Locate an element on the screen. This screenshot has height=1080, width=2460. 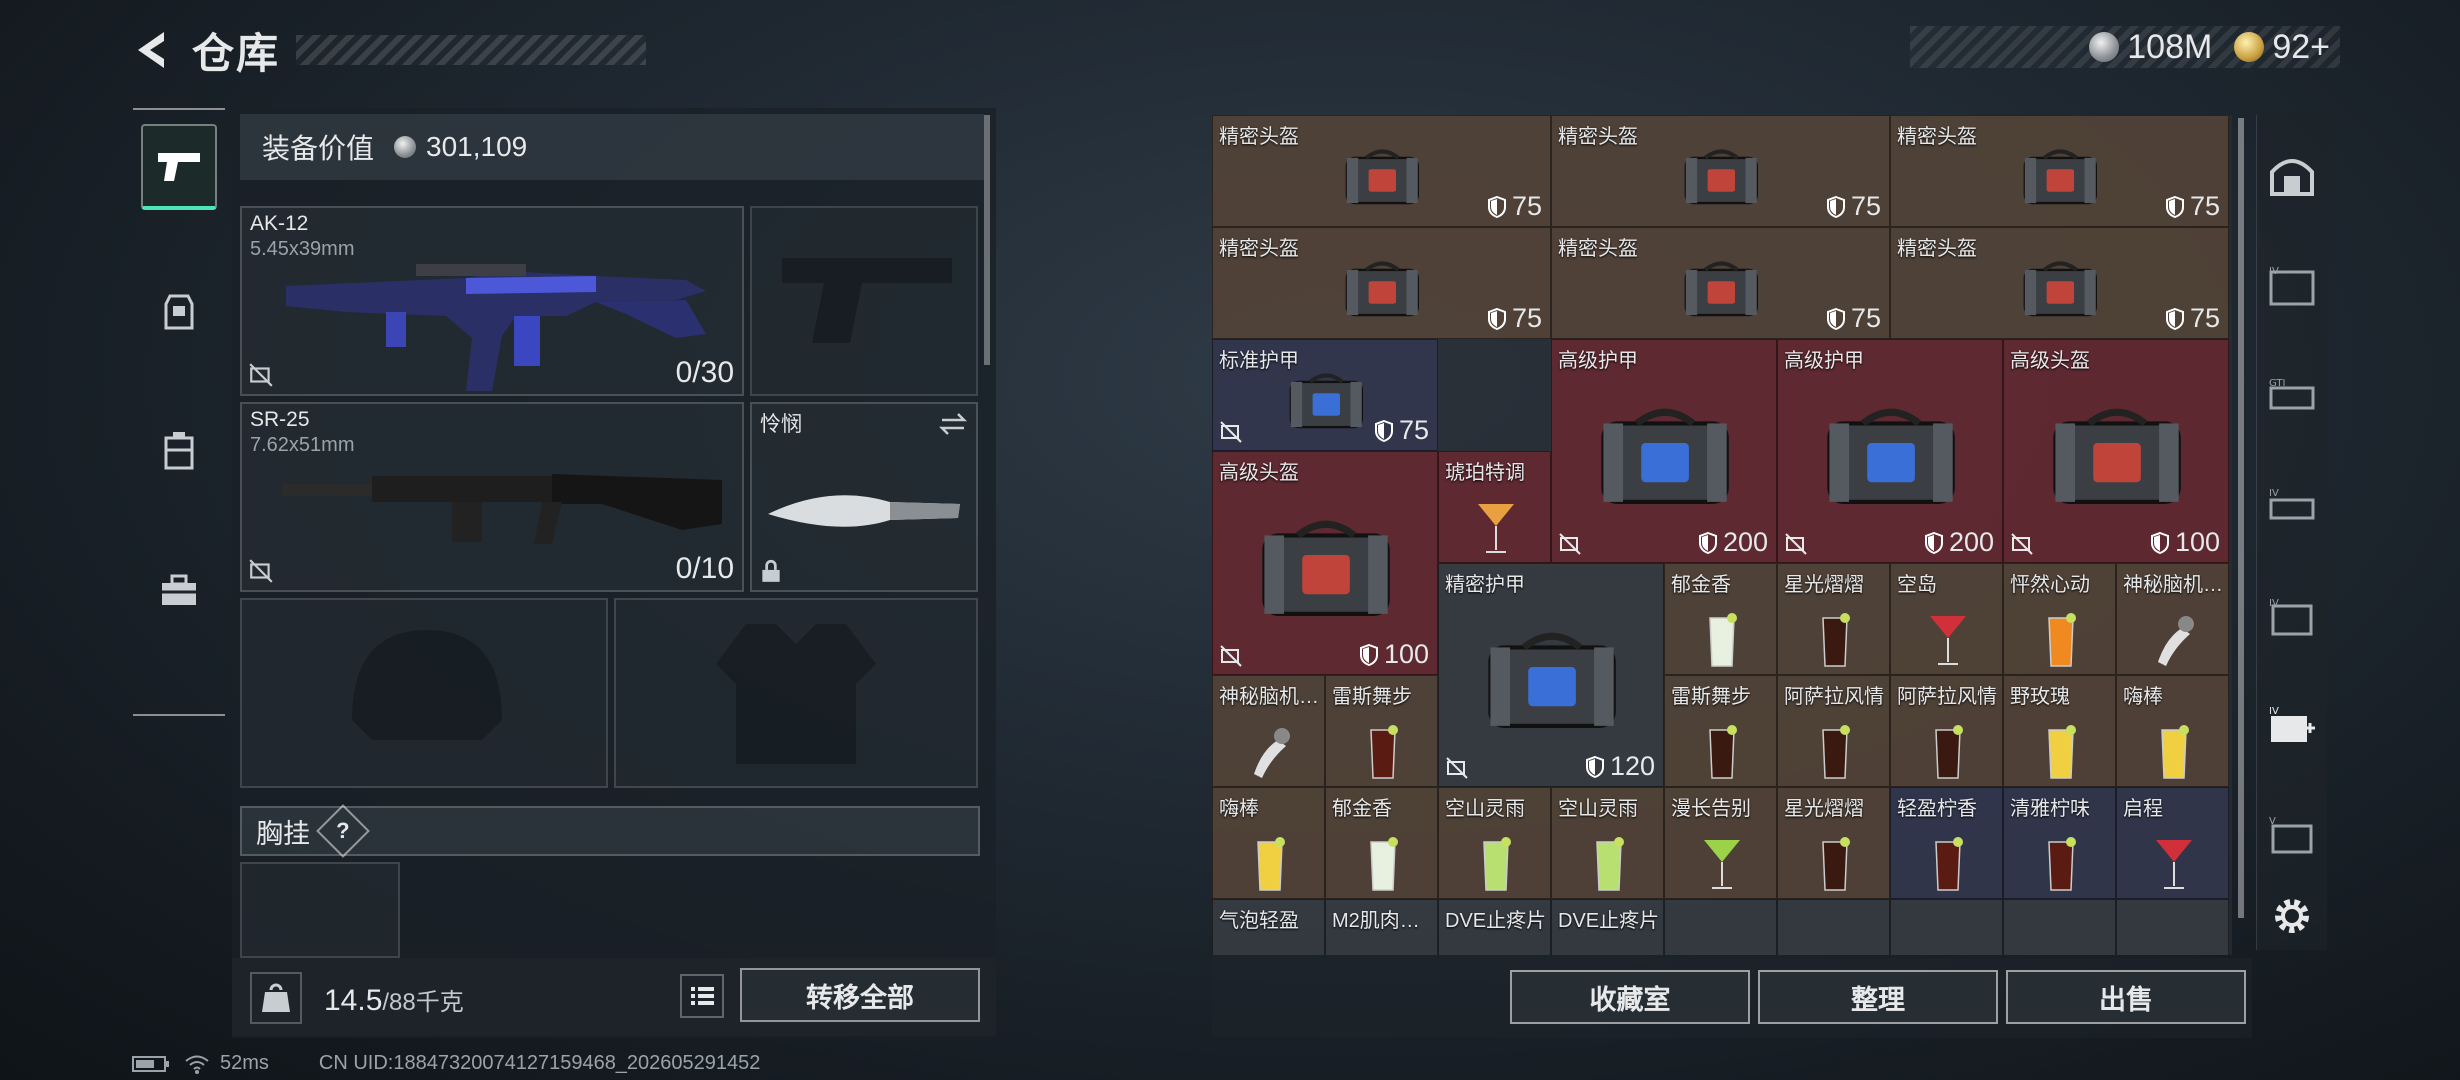
page-header: 仓库 is located at coordinates (388, 50).